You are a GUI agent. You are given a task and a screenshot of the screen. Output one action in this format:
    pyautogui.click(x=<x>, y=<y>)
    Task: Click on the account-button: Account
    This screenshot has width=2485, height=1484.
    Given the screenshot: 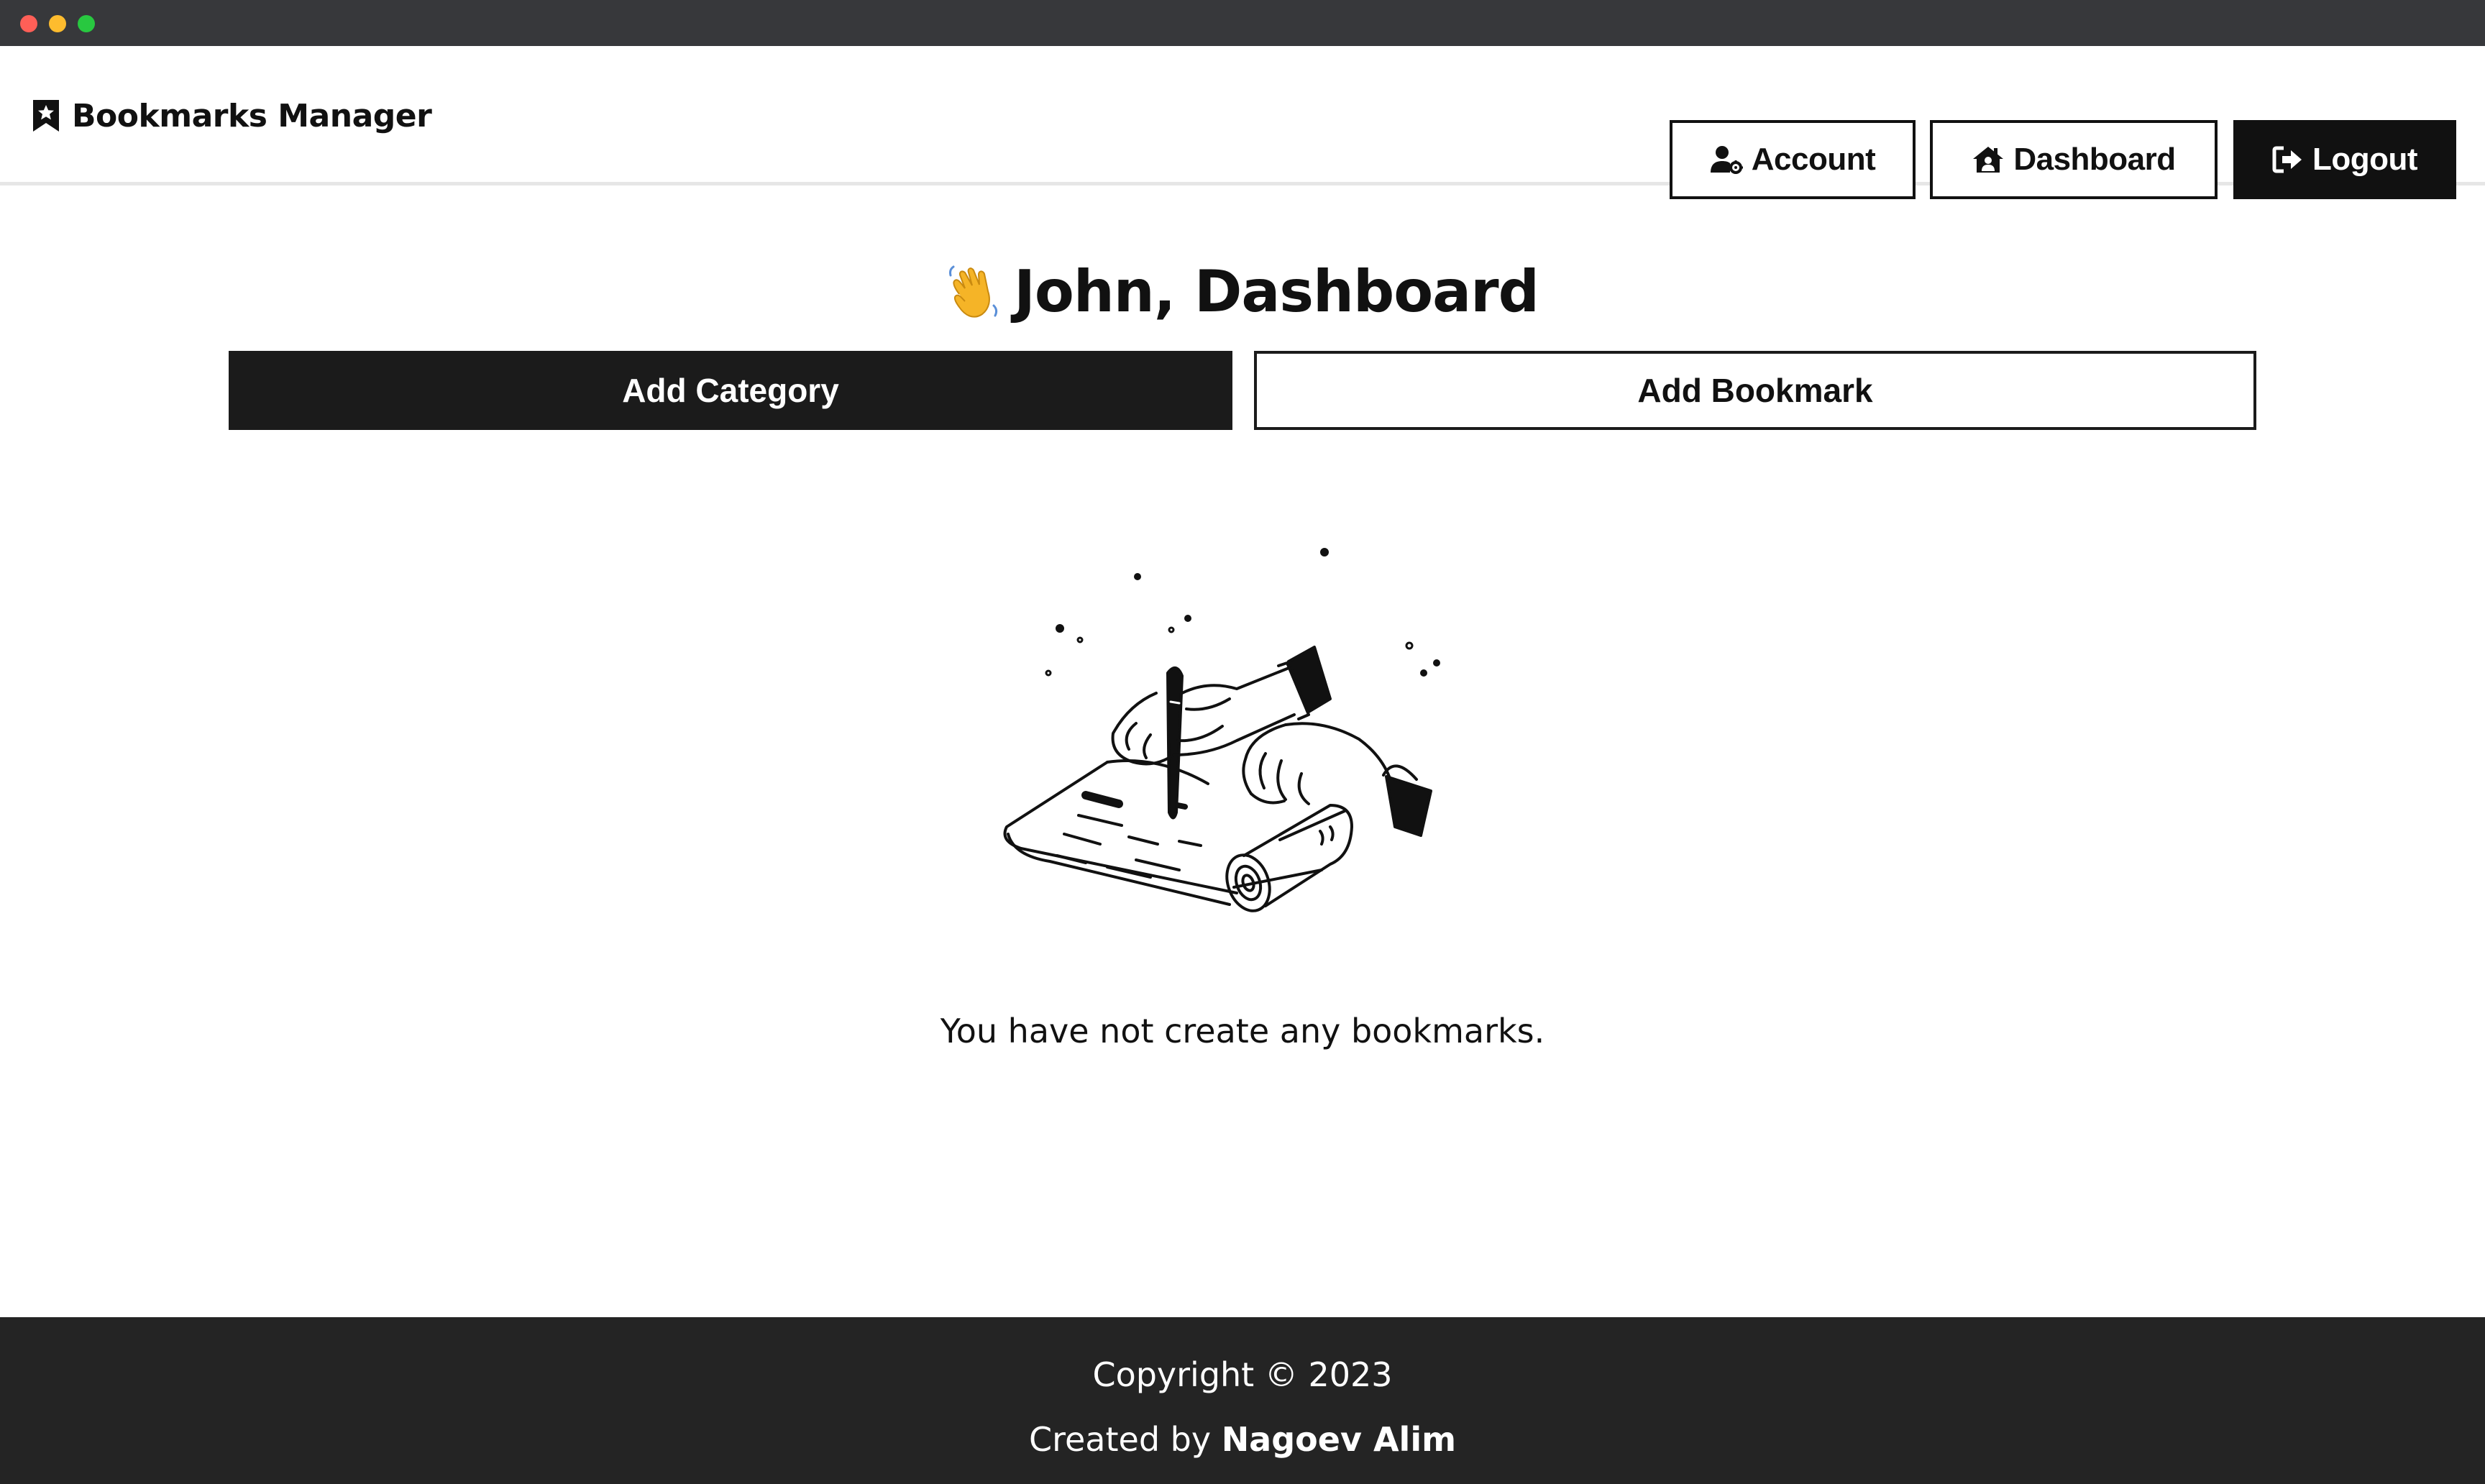 What is the action you would take?
    pyautogui.click(x=1793, y=159)
    